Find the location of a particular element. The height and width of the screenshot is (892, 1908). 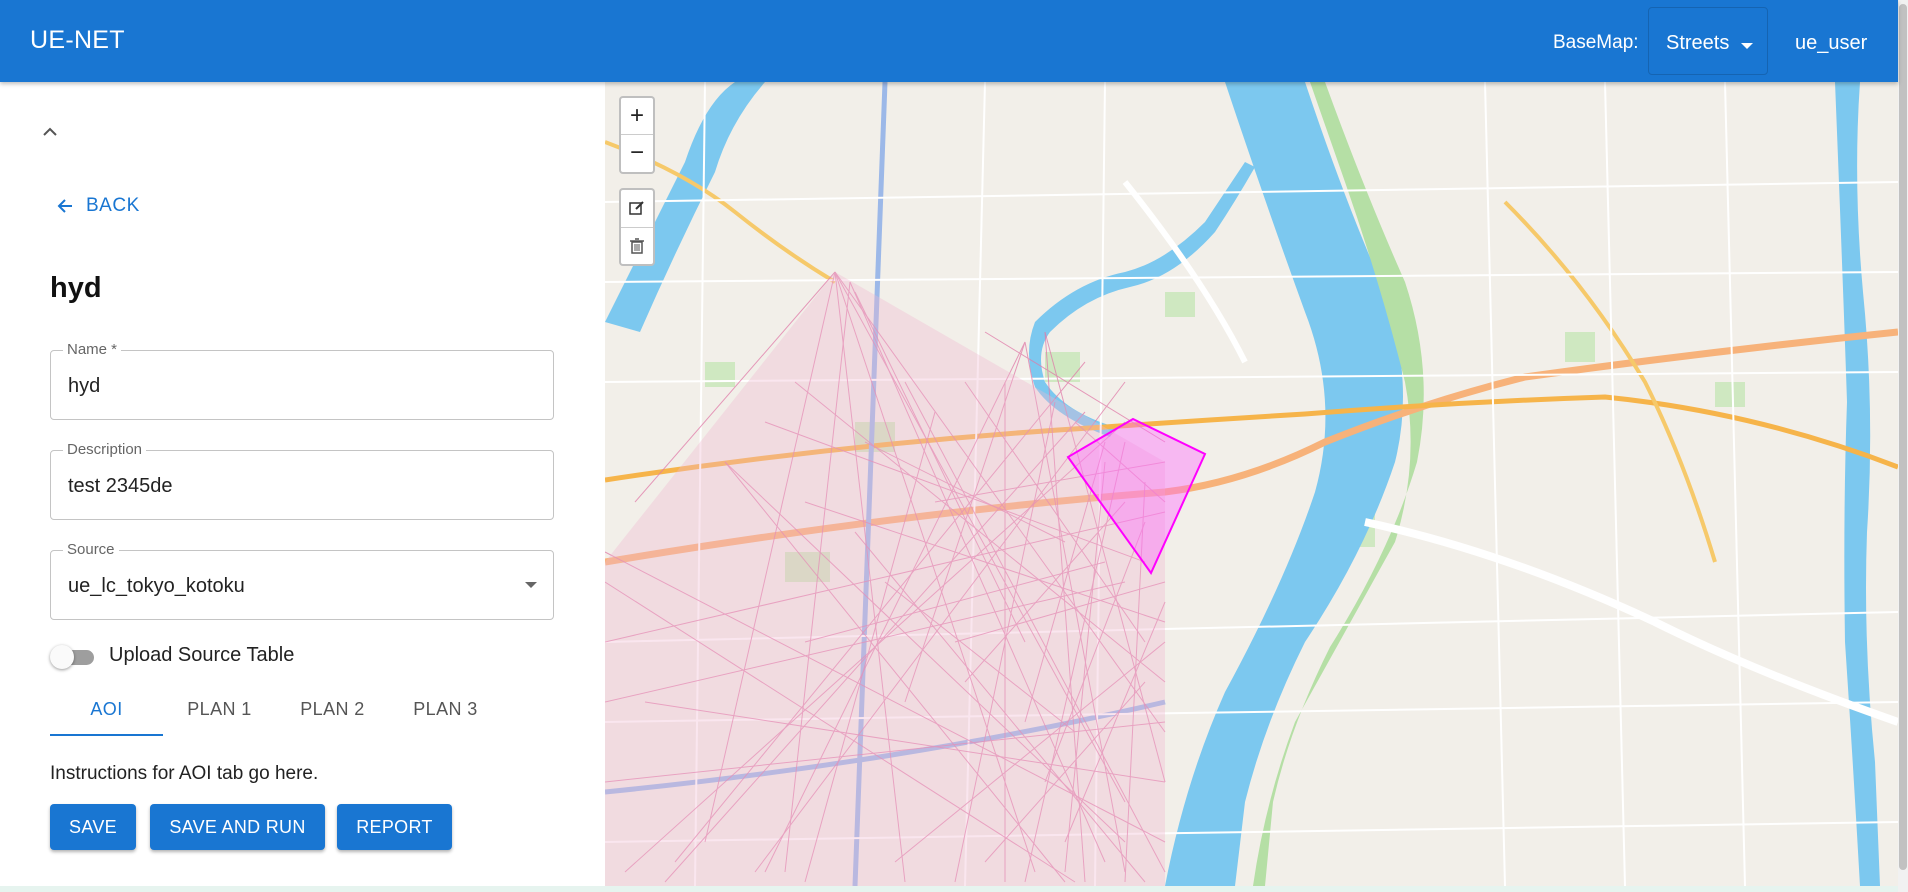

zoom-in-button: + is located at coordinates (637, 116).